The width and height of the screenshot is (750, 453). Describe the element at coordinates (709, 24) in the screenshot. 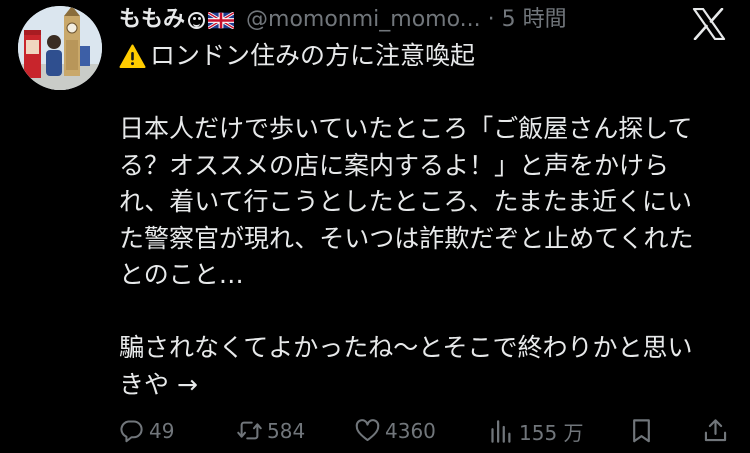

I see `x-logo-icon` at that location.